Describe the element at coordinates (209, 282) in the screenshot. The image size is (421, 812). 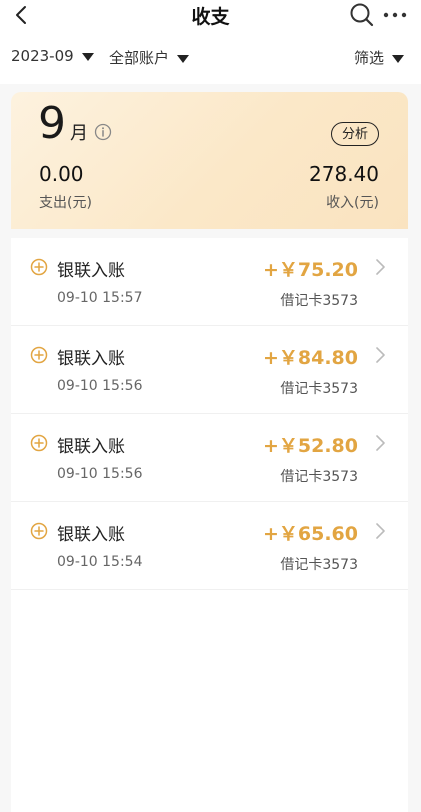
I see `list-item: 银联入账 09-10 15:57 +￥75.20 借记卡3573` at that location.